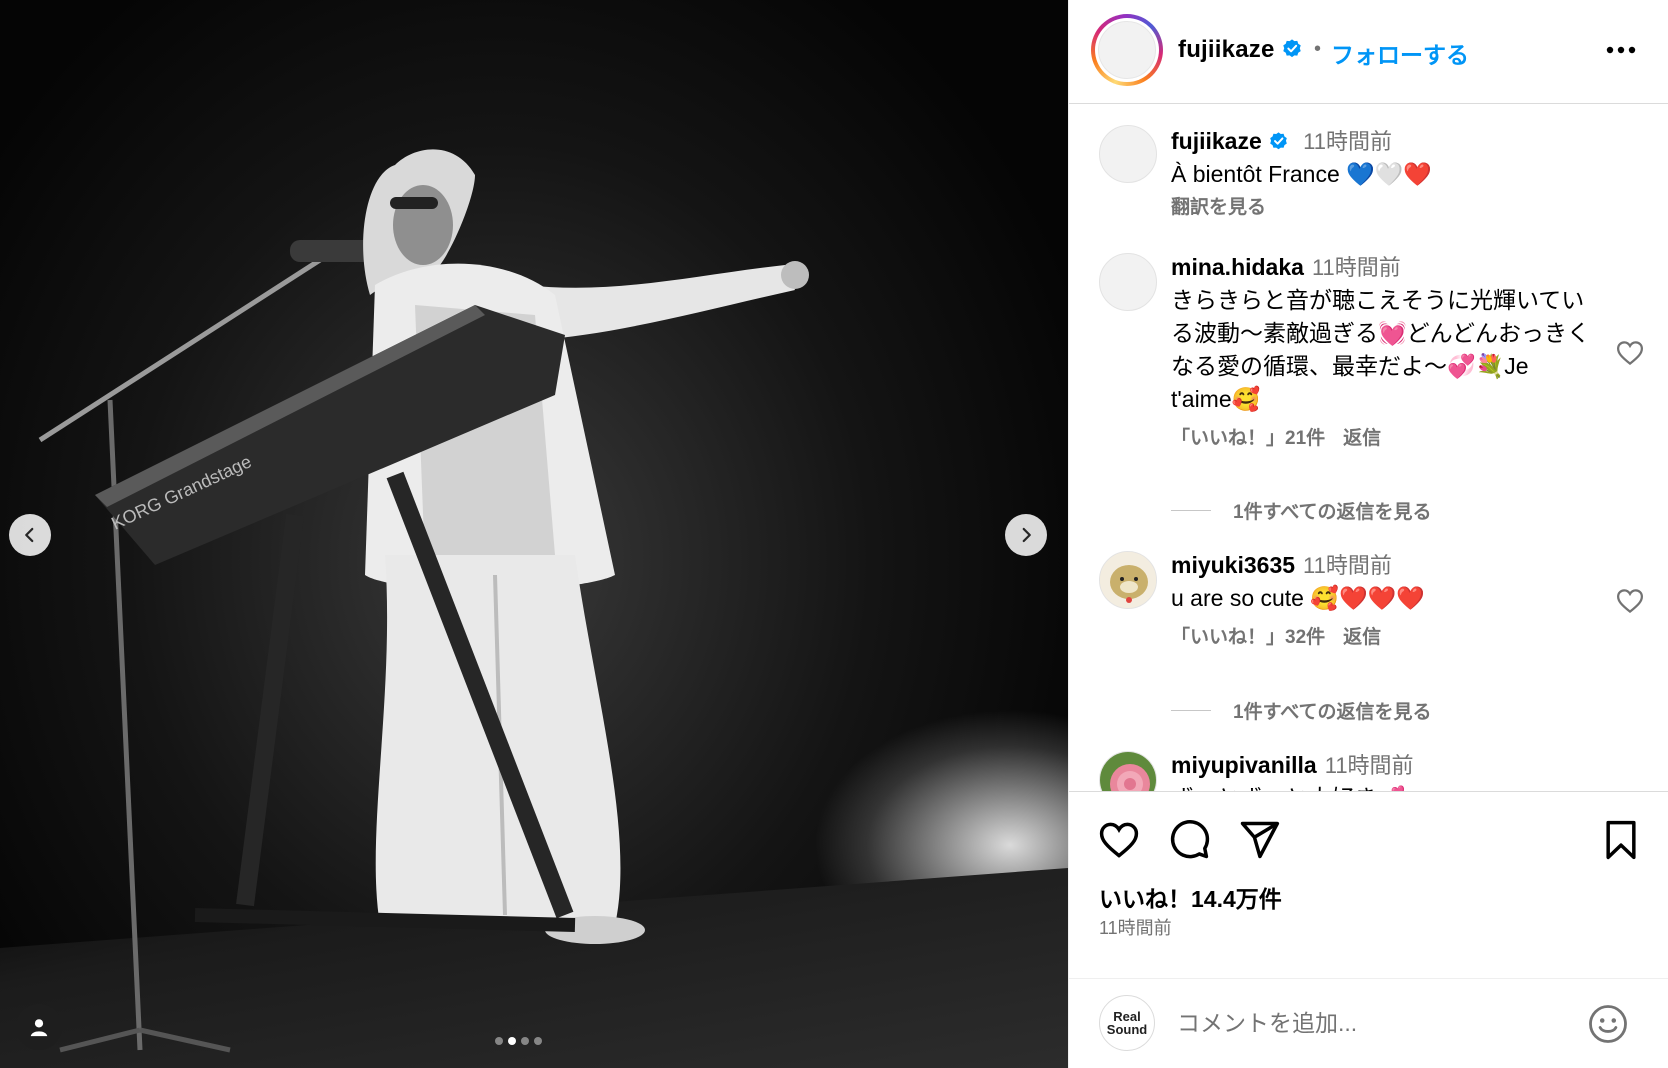 Image resolution: width=1668 pixels, height=1068 pixels. Describe the element at coordinates (1248, 438) in the screenshot. I see `comment-likes: 「いいね！」21件` at that location.